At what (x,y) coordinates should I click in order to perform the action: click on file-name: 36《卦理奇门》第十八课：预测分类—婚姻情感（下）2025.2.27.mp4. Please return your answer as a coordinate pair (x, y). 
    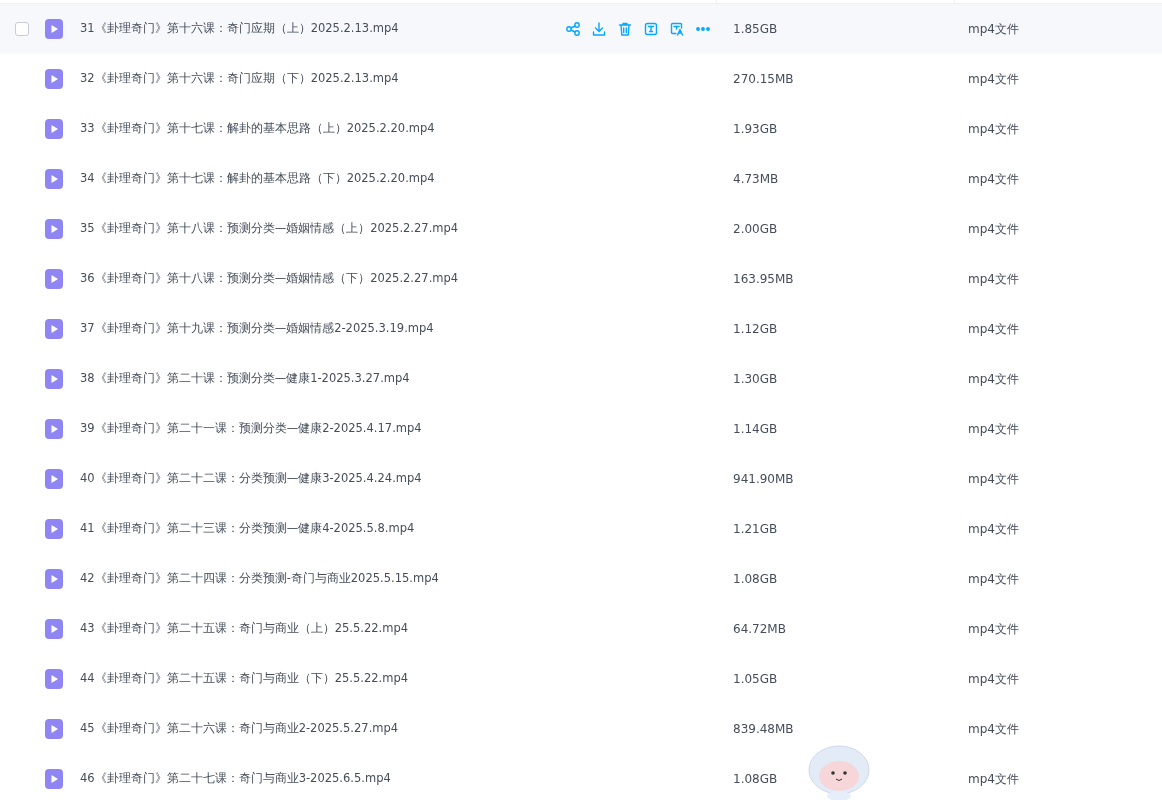
    Looking at the image, I should click on (269, 279).